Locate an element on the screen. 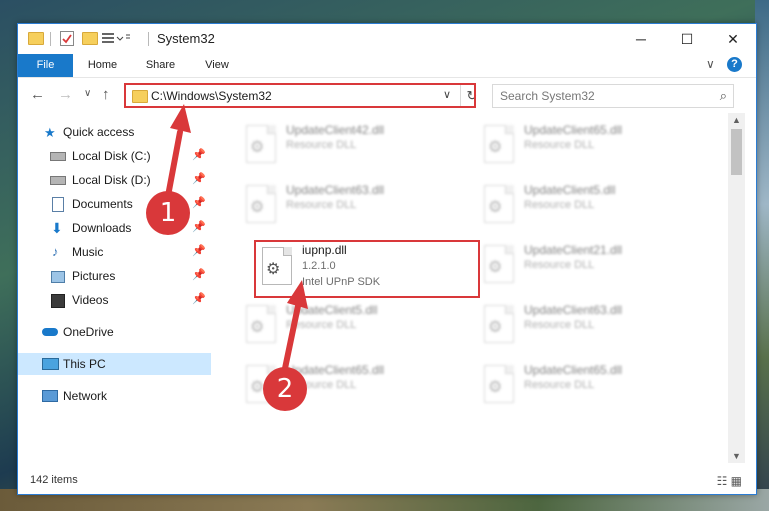 Image resolution: width=769 pixels, height=511 pixels. step-2-badge: 2 is located at coordinates (285, 389).